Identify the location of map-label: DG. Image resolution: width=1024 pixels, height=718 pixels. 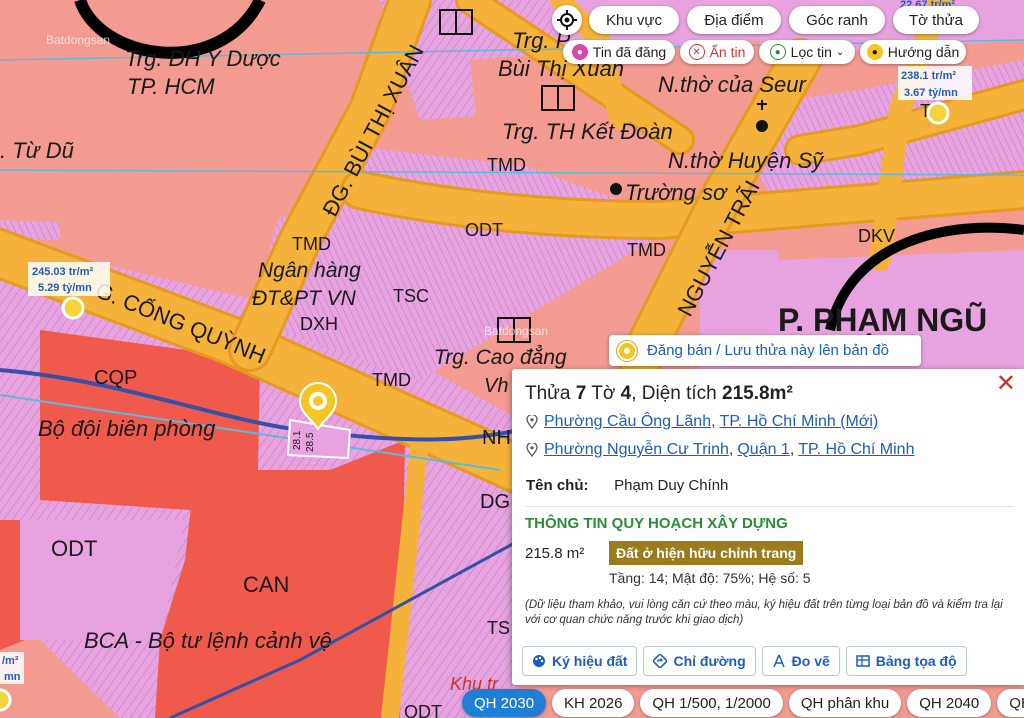
(495, 502).